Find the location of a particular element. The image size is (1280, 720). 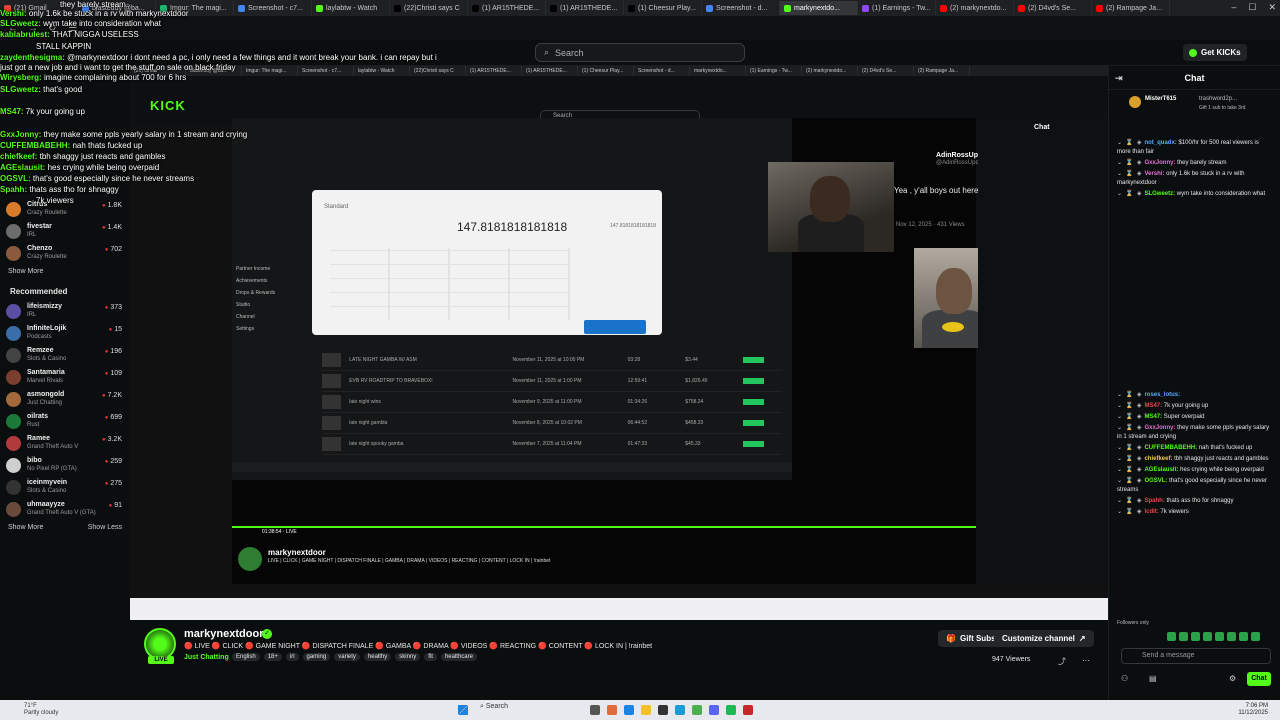

sidebar-channel: Remzee Slots & Casino 196 is located at coordinates (65, 355).